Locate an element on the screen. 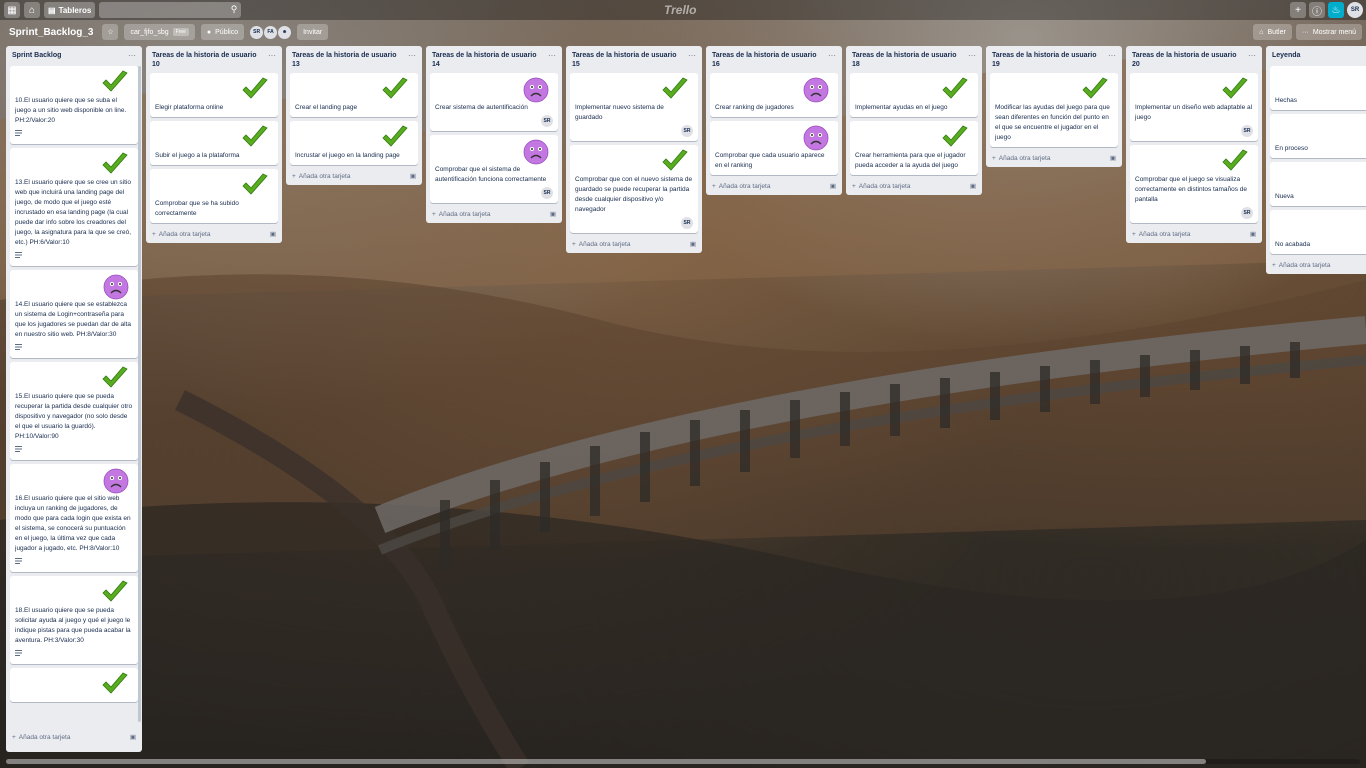 The height and width of the screenshot is (768, 1366). scrollbar-thumb is located at coordinates (606, 761).